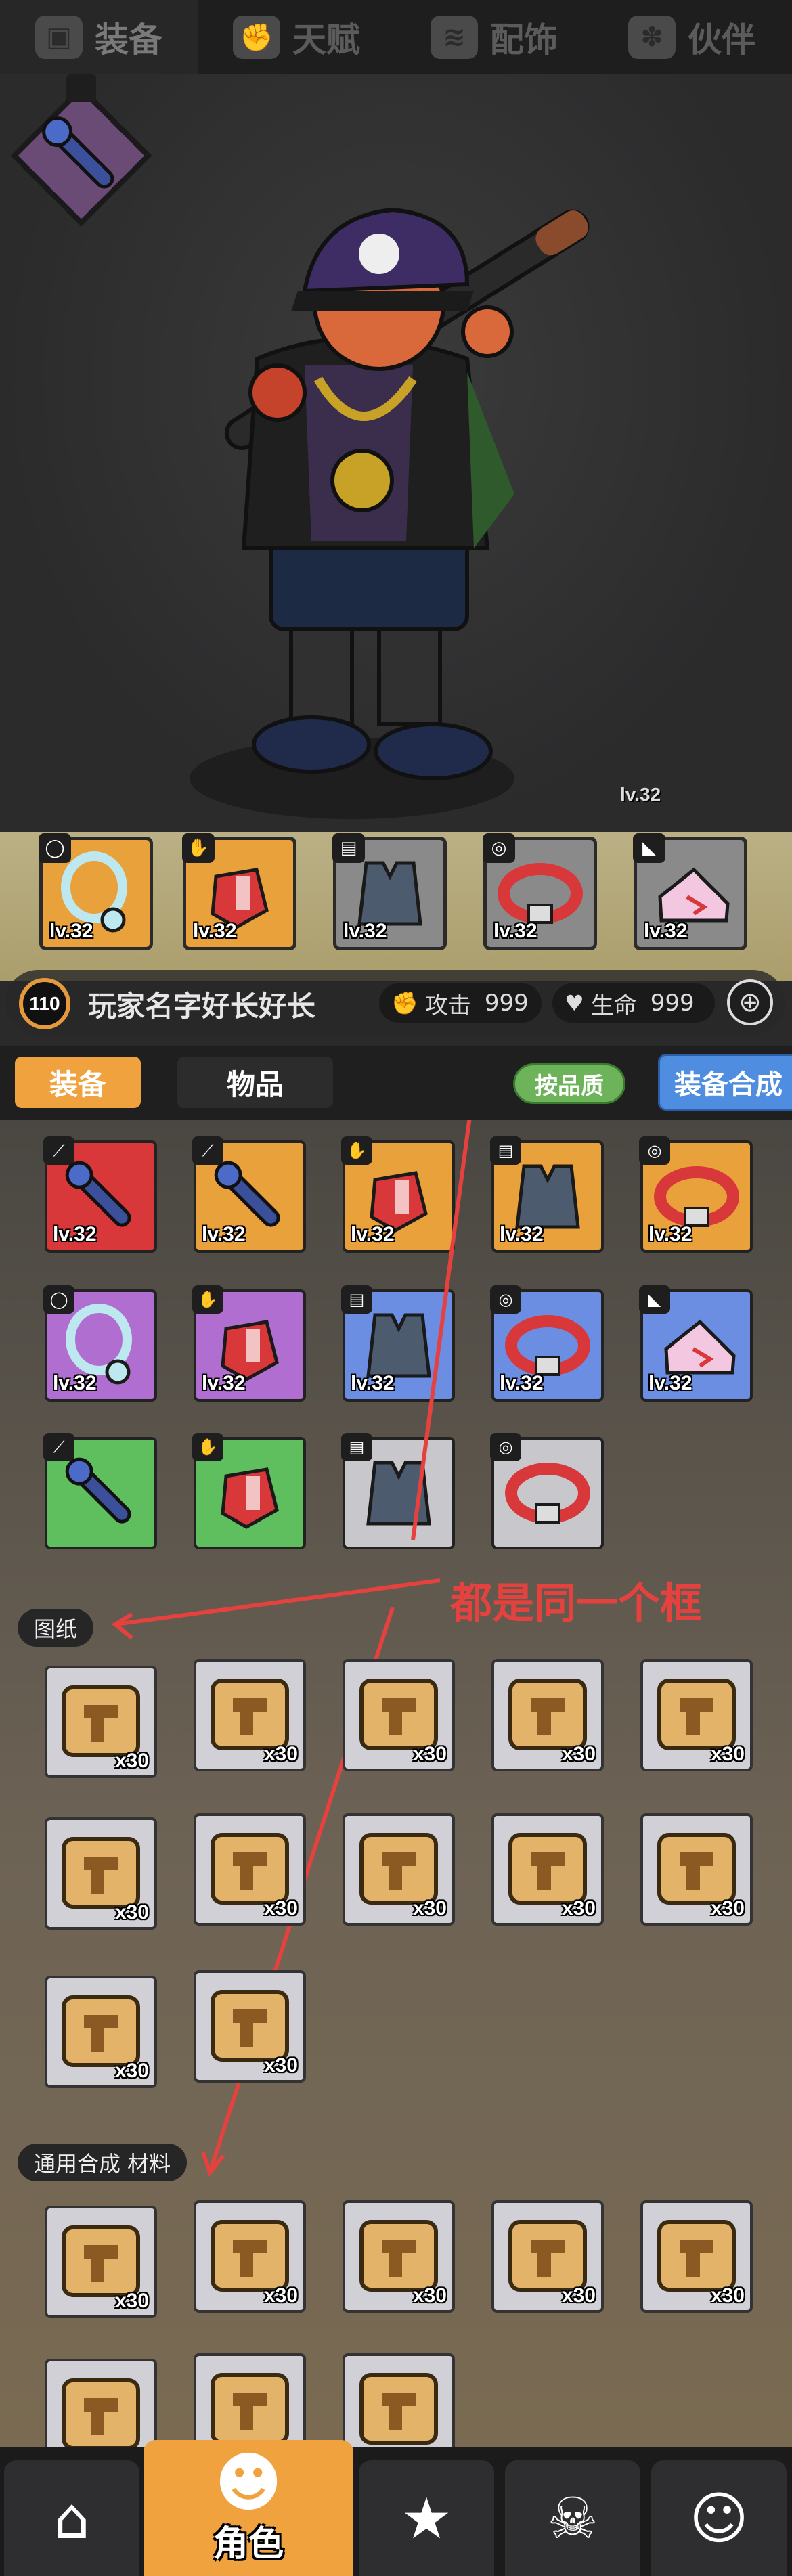 The image size is (792, 2576). Describe the element at coordinates (326, 40) in the screenshot. I see `tab-talent-label: 天赋` at that location.